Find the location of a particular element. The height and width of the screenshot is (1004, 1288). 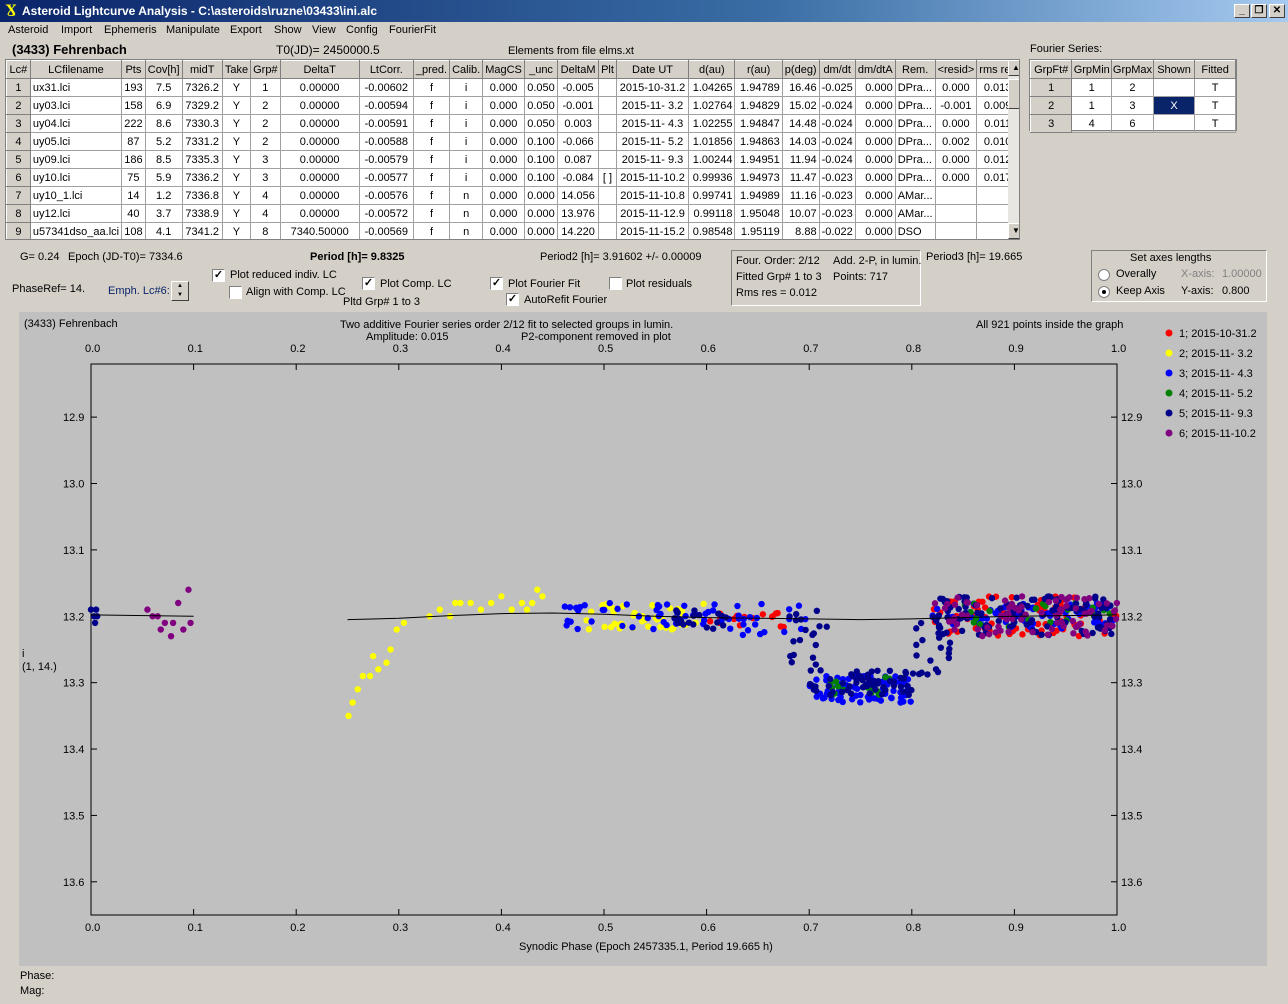

menu-fourierfit: FourierFit is located at coordinates (412, 30).